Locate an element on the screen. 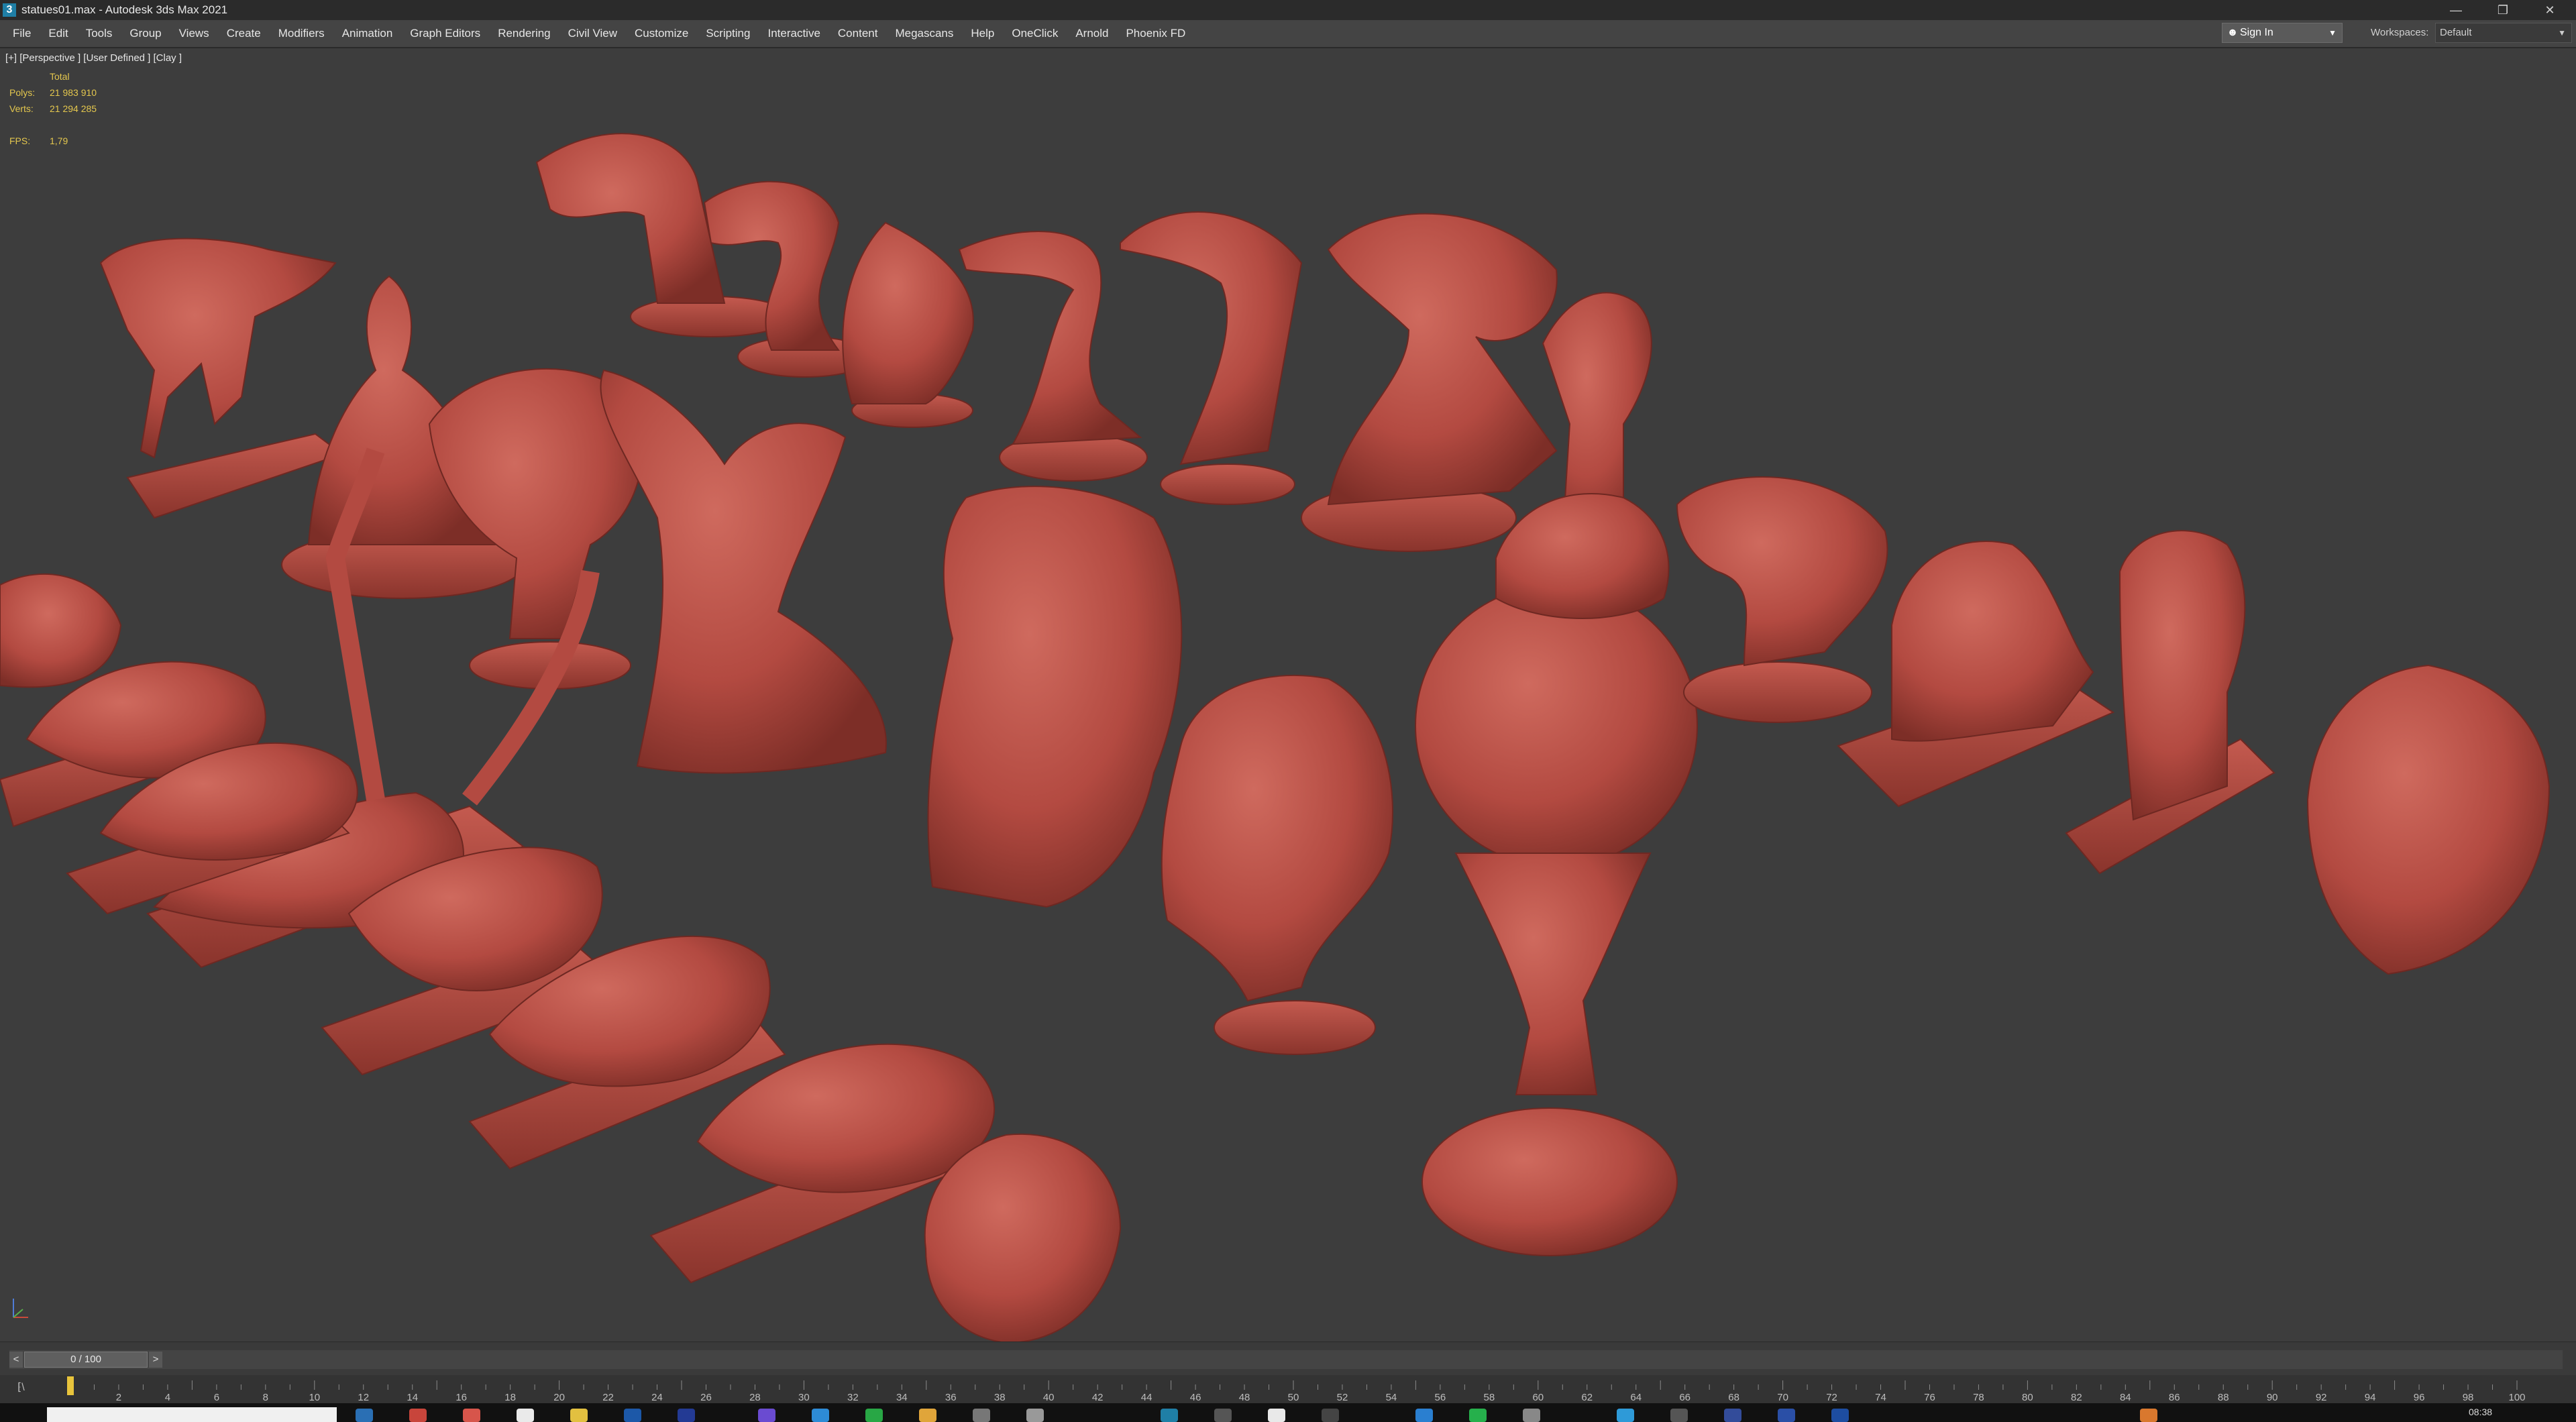 The width and height of the screenshot is (2576, 1422). next-frame-button: > is located at coordinates (155, 1360).